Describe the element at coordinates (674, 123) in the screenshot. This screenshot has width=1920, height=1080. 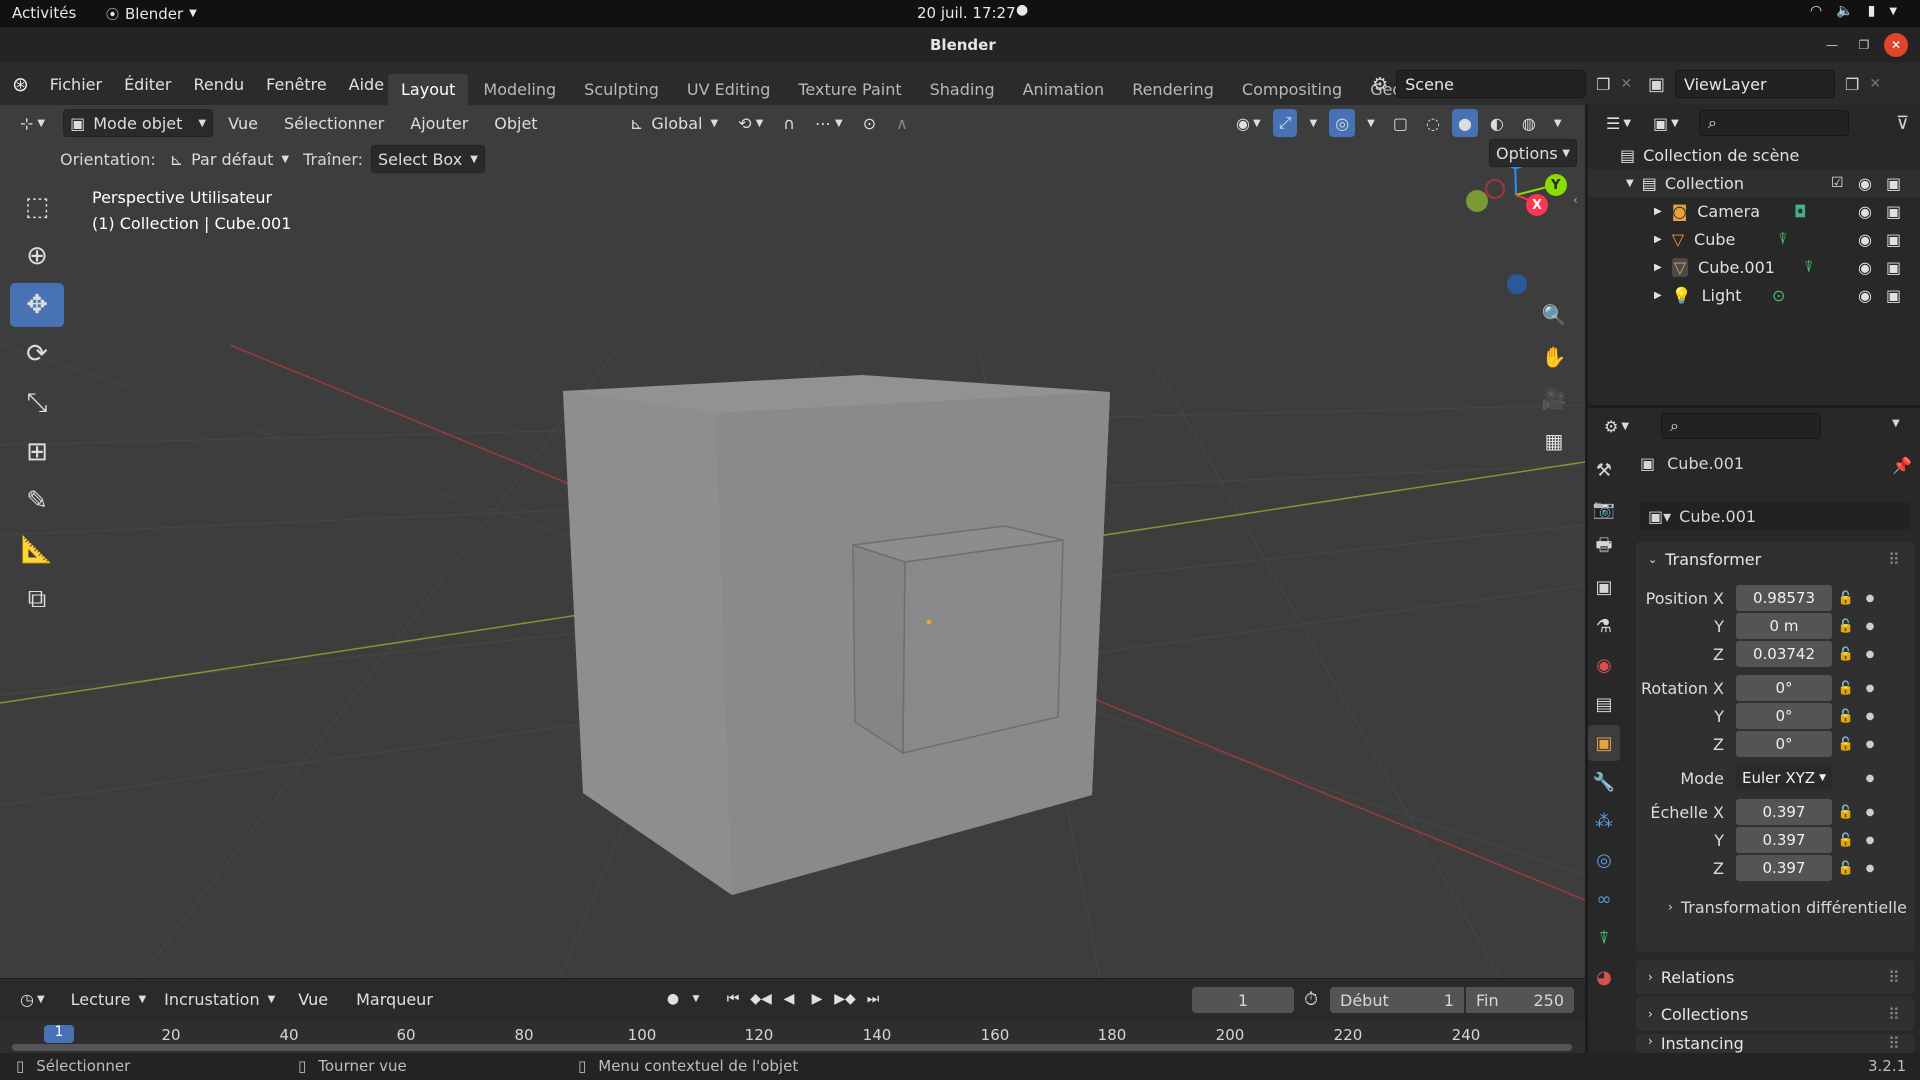
I see `transform-orientation-dropdown: ⊾ Global ▼` at that location.